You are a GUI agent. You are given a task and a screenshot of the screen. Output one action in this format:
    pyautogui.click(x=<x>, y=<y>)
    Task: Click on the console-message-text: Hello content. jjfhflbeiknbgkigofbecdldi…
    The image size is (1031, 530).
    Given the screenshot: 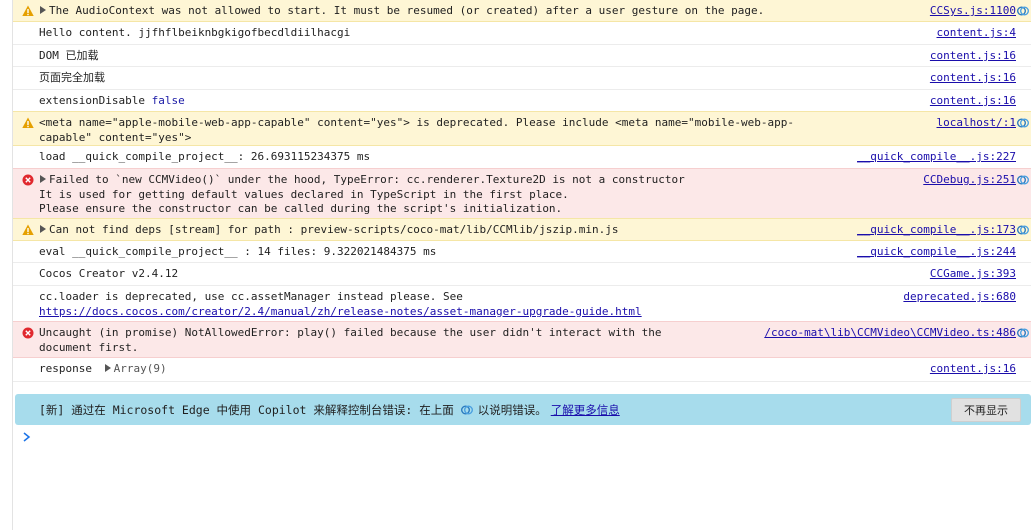 What is the action you would take?
    pyautogui.click(x=195, y=32)
    